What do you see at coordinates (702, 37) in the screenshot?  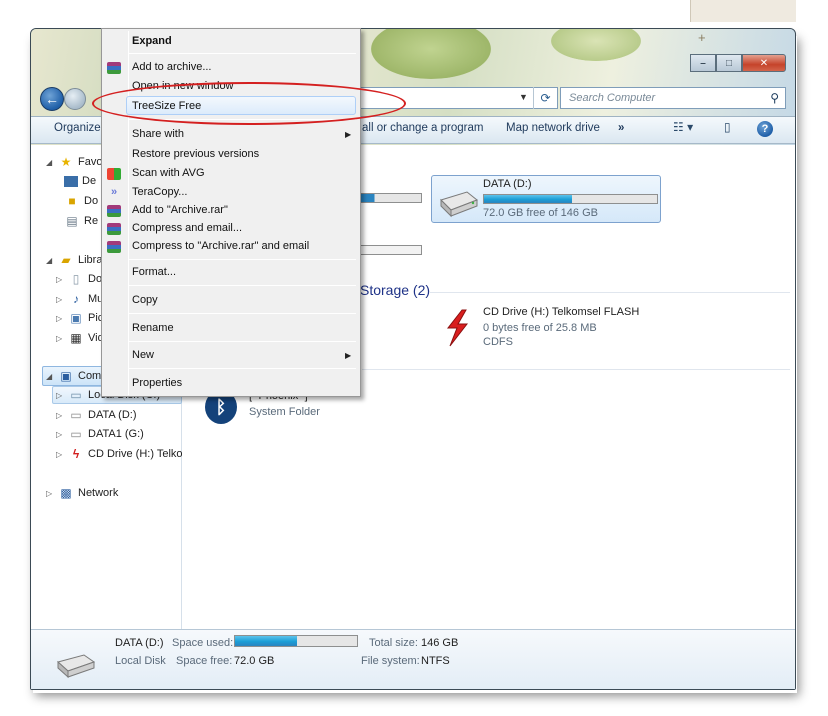 I see `plus-icon: +` at bounding box center [702, 37].